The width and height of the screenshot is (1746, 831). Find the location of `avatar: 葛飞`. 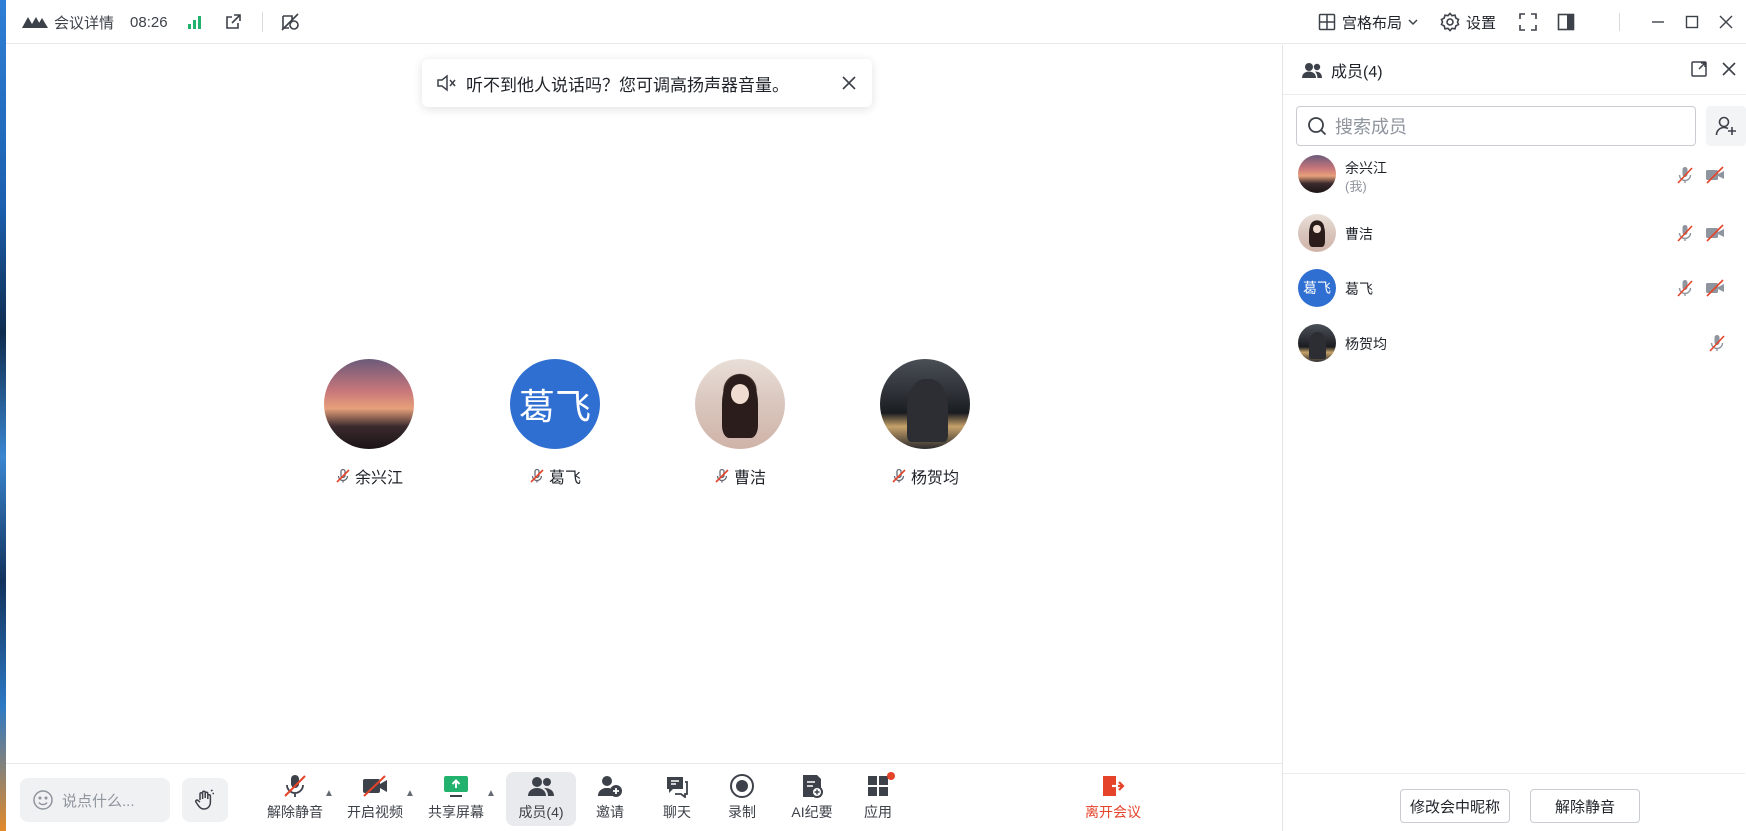

avatar: 葛飞 is located at coordinates (1317, 288).